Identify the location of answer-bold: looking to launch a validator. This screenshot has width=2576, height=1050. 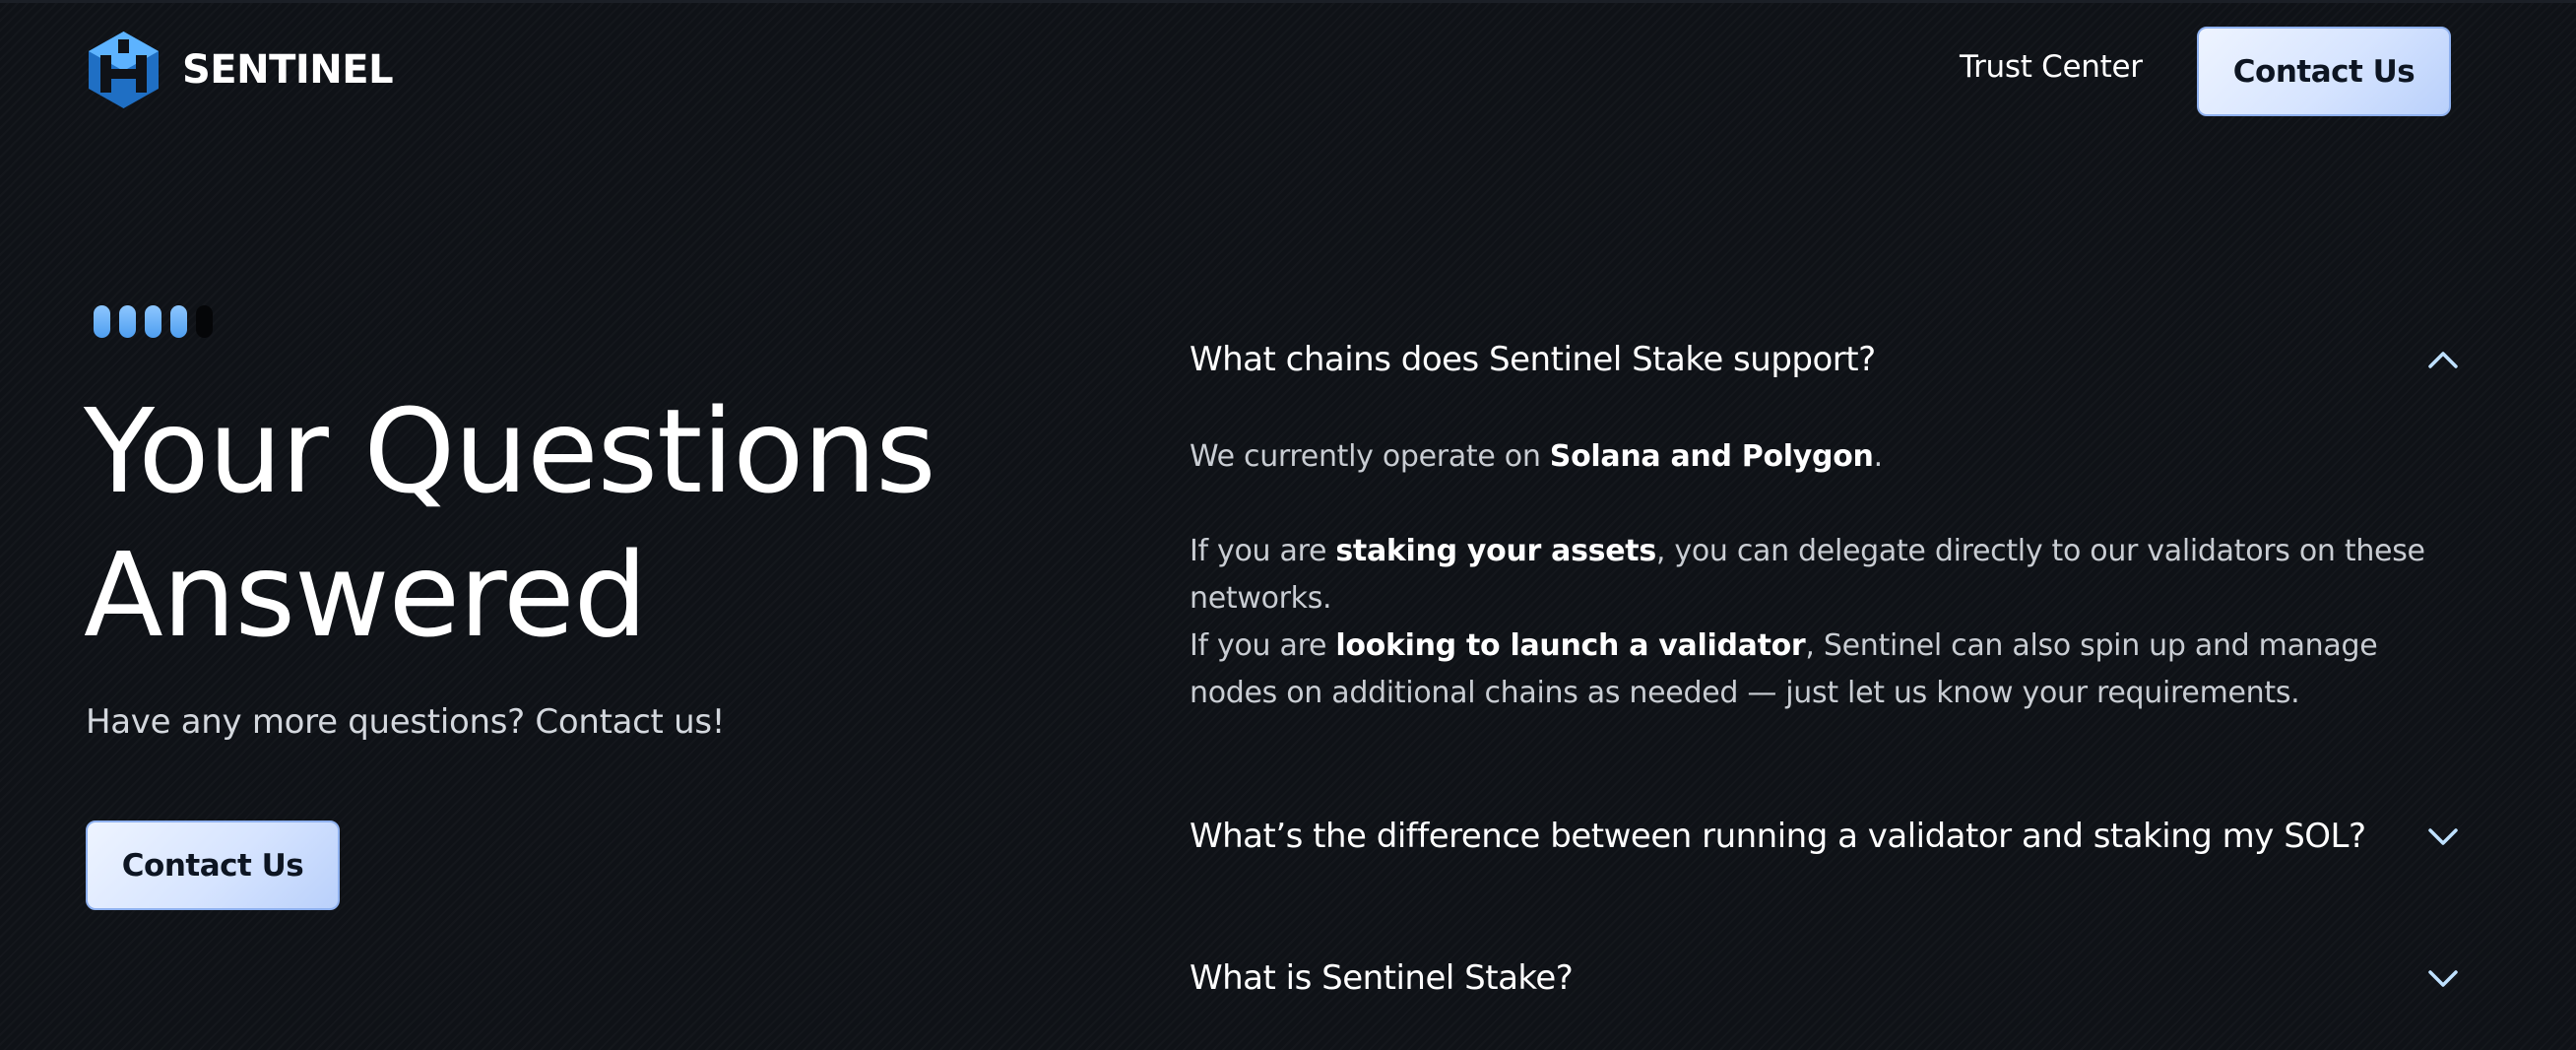
(1570, 645).